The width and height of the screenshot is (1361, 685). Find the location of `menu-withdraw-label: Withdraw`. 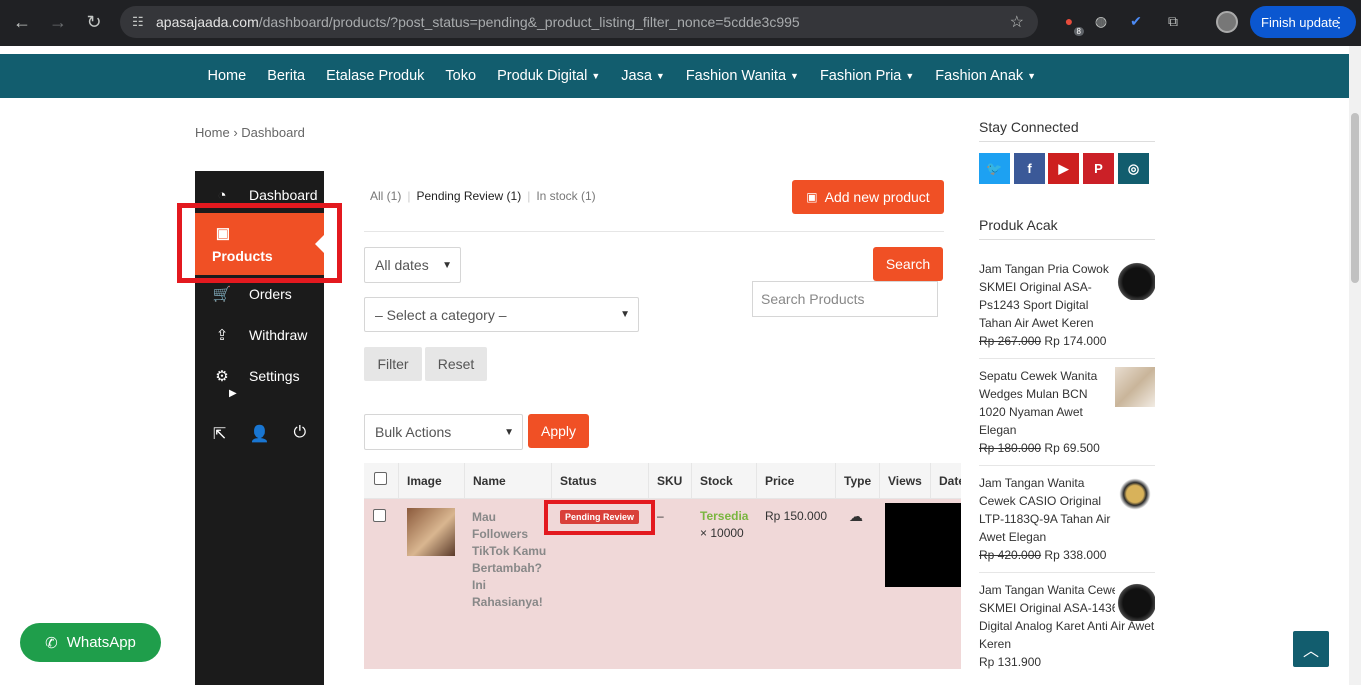

menu-withdraw-label: Withdraw is located at coordinates (278, 335).